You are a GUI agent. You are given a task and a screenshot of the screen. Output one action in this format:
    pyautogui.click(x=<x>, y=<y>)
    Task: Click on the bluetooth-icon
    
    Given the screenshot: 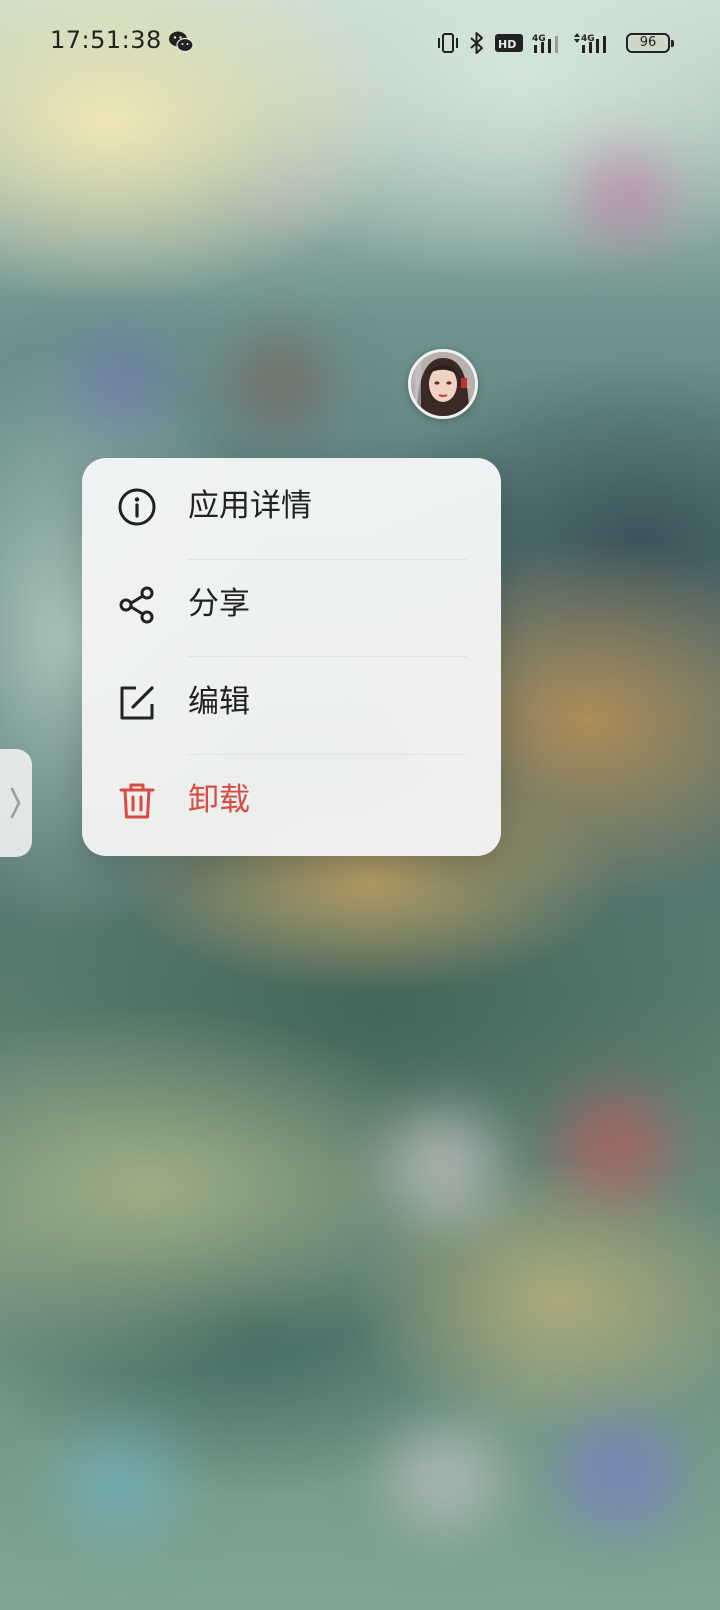 What is the action you would take?
    pyautogui.click(x=476, y=43)
    